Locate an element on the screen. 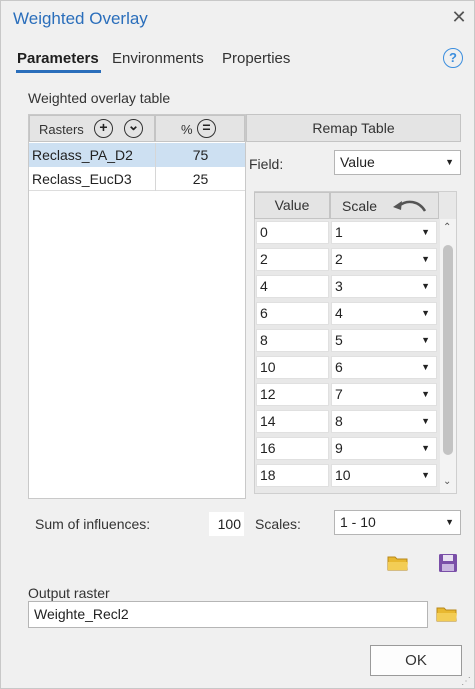 This screenshot has height=689, width=475. table-row: 4 3 ▼ is located at coordinates (347, 287).